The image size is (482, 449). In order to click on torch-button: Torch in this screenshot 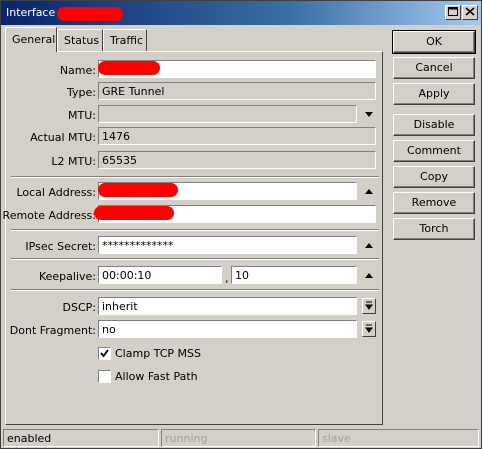, I will do `click(434, 229)`.